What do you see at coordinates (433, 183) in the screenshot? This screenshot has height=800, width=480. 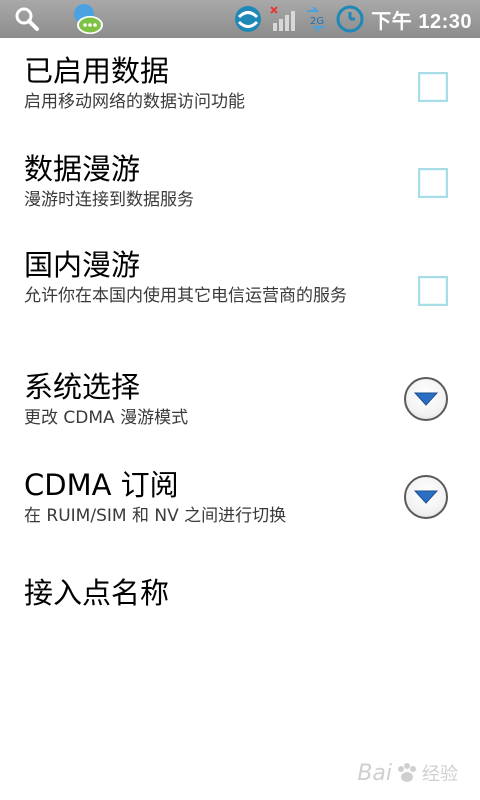 I see `data-roaming-checkbox` at bounding box center [433, 183].